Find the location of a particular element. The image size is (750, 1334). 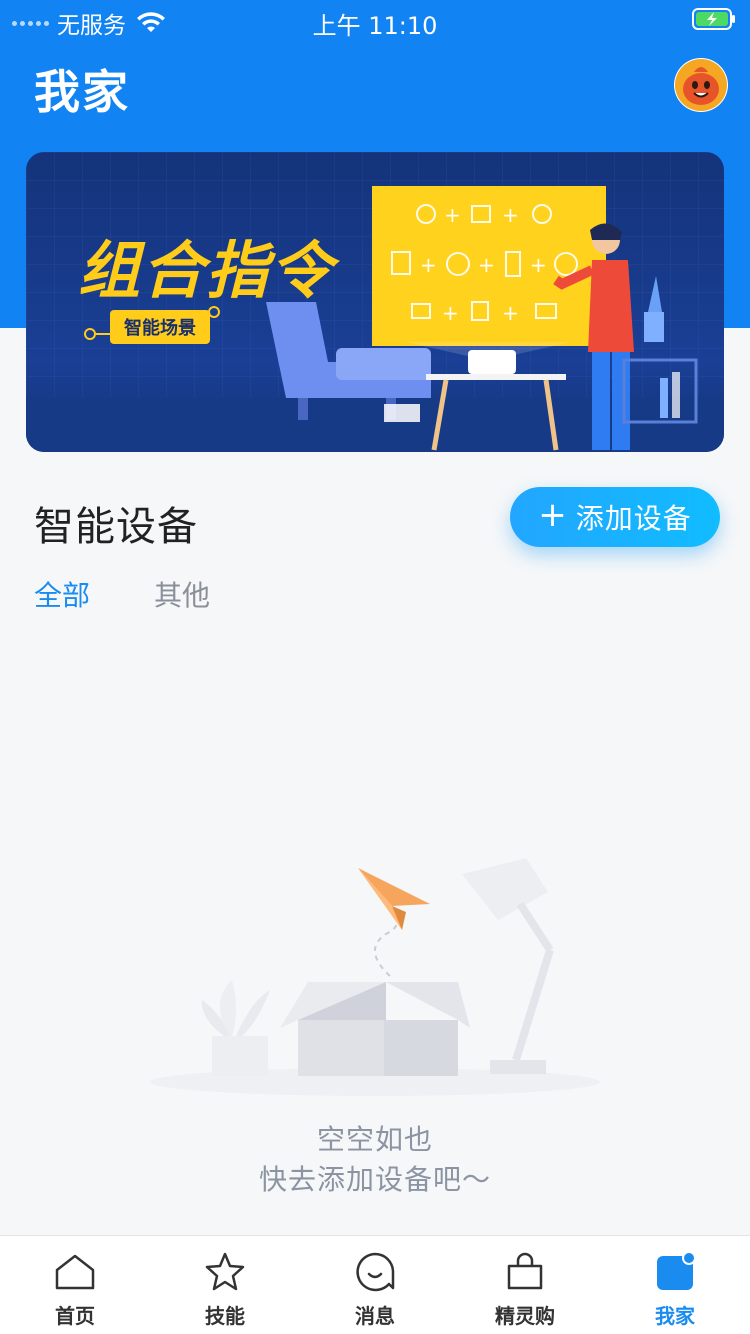

tab-my-home-label: 我家 is located at coordinates (675, 1316).